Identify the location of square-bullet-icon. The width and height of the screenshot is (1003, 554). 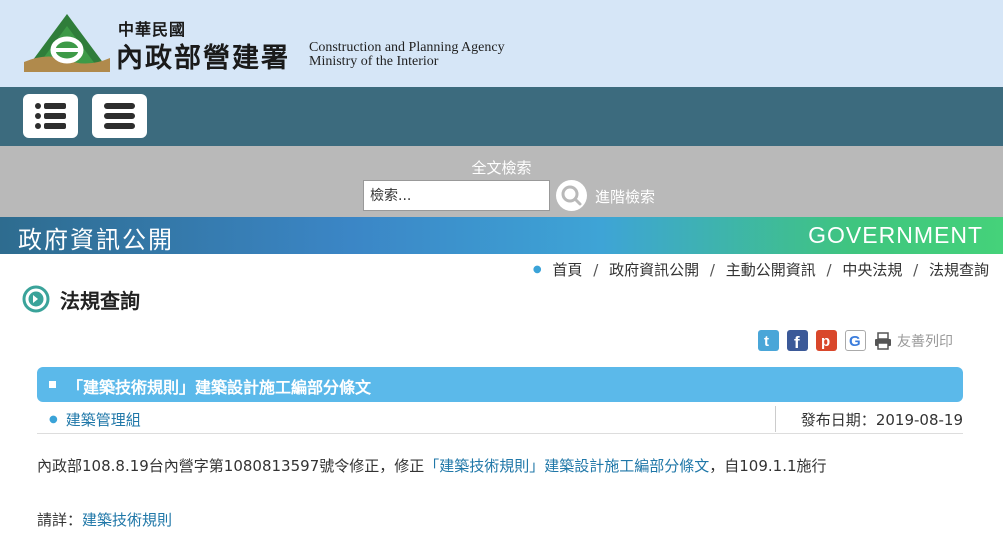
(52, 384).